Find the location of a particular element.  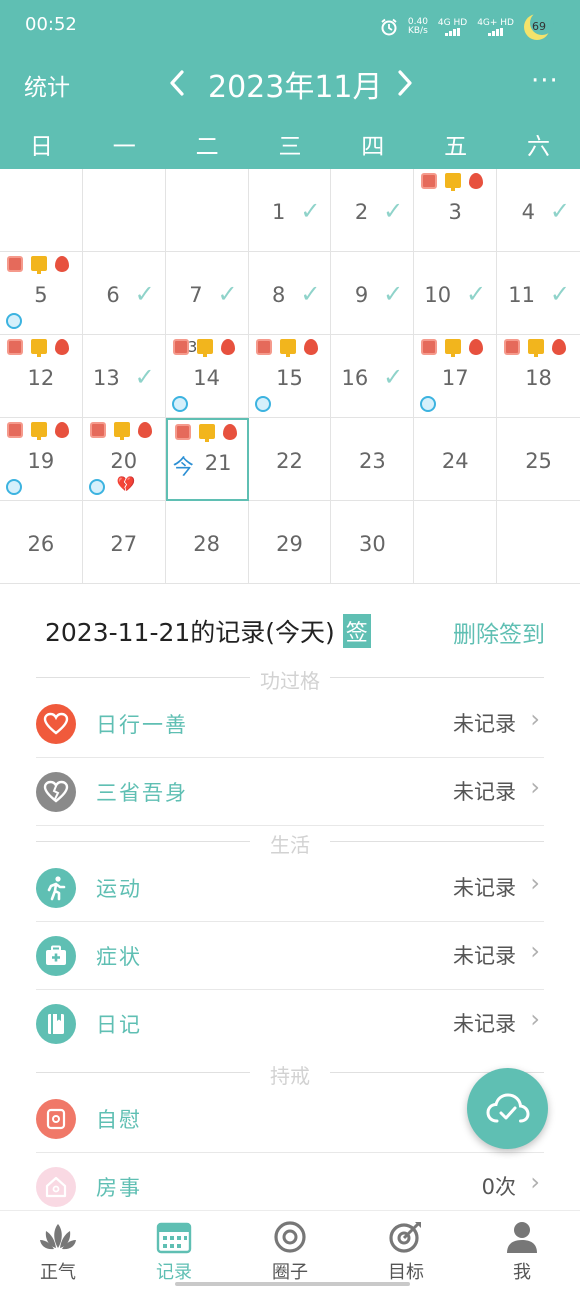

more-icon: ··· is located at coordinates (545, 81).